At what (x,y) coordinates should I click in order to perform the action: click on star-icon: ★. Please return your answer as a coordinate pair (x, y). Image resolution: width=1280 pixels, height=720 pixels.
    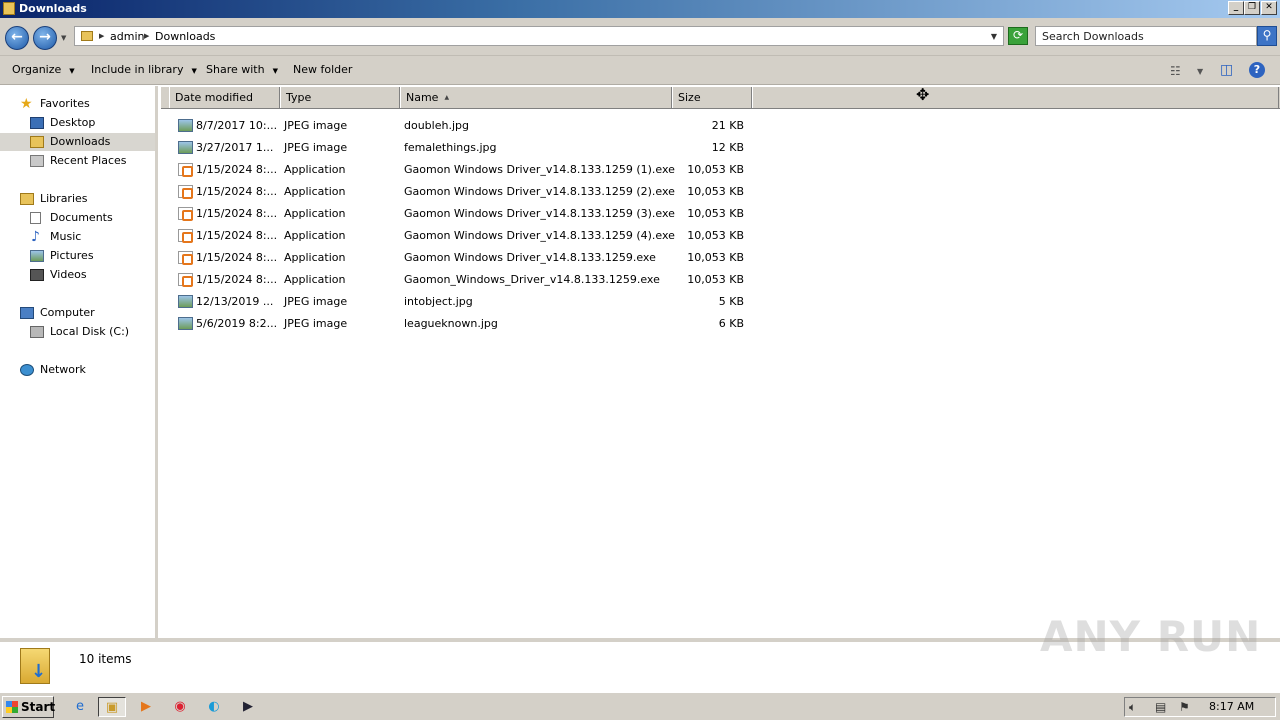
    Looking at the image, I should click on (26, 104).